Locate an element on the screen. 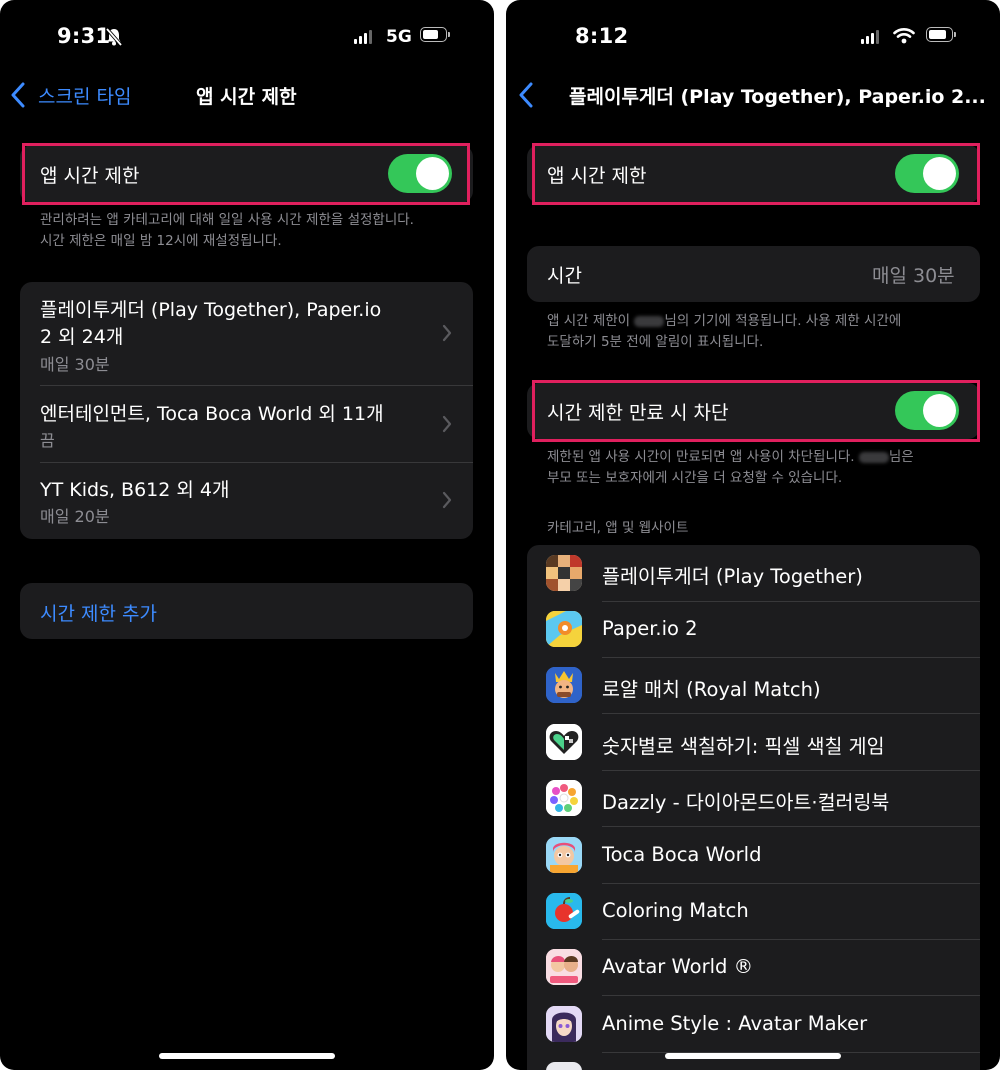 This screenshot has height=1070, width=1000. app-name: Toca Boca World is located at coordinates (682, 854).